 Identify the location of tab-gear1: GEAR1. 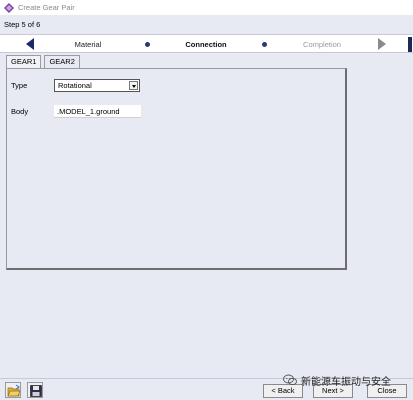
(24, 62).